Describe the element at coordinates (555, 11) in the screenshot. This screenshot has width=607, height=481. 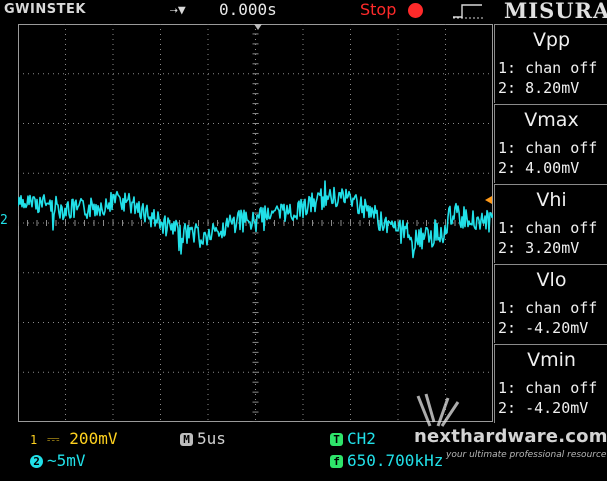
I see `misura-watermark: MISURA` at that location.